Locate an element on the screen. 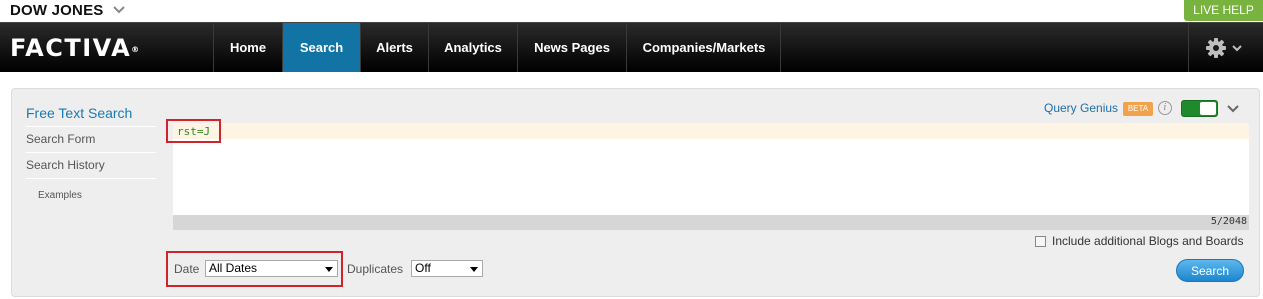 This screenshot has height=299, width=1263. query-genius-label: Query Genius is located at coordinates (1081, 108).